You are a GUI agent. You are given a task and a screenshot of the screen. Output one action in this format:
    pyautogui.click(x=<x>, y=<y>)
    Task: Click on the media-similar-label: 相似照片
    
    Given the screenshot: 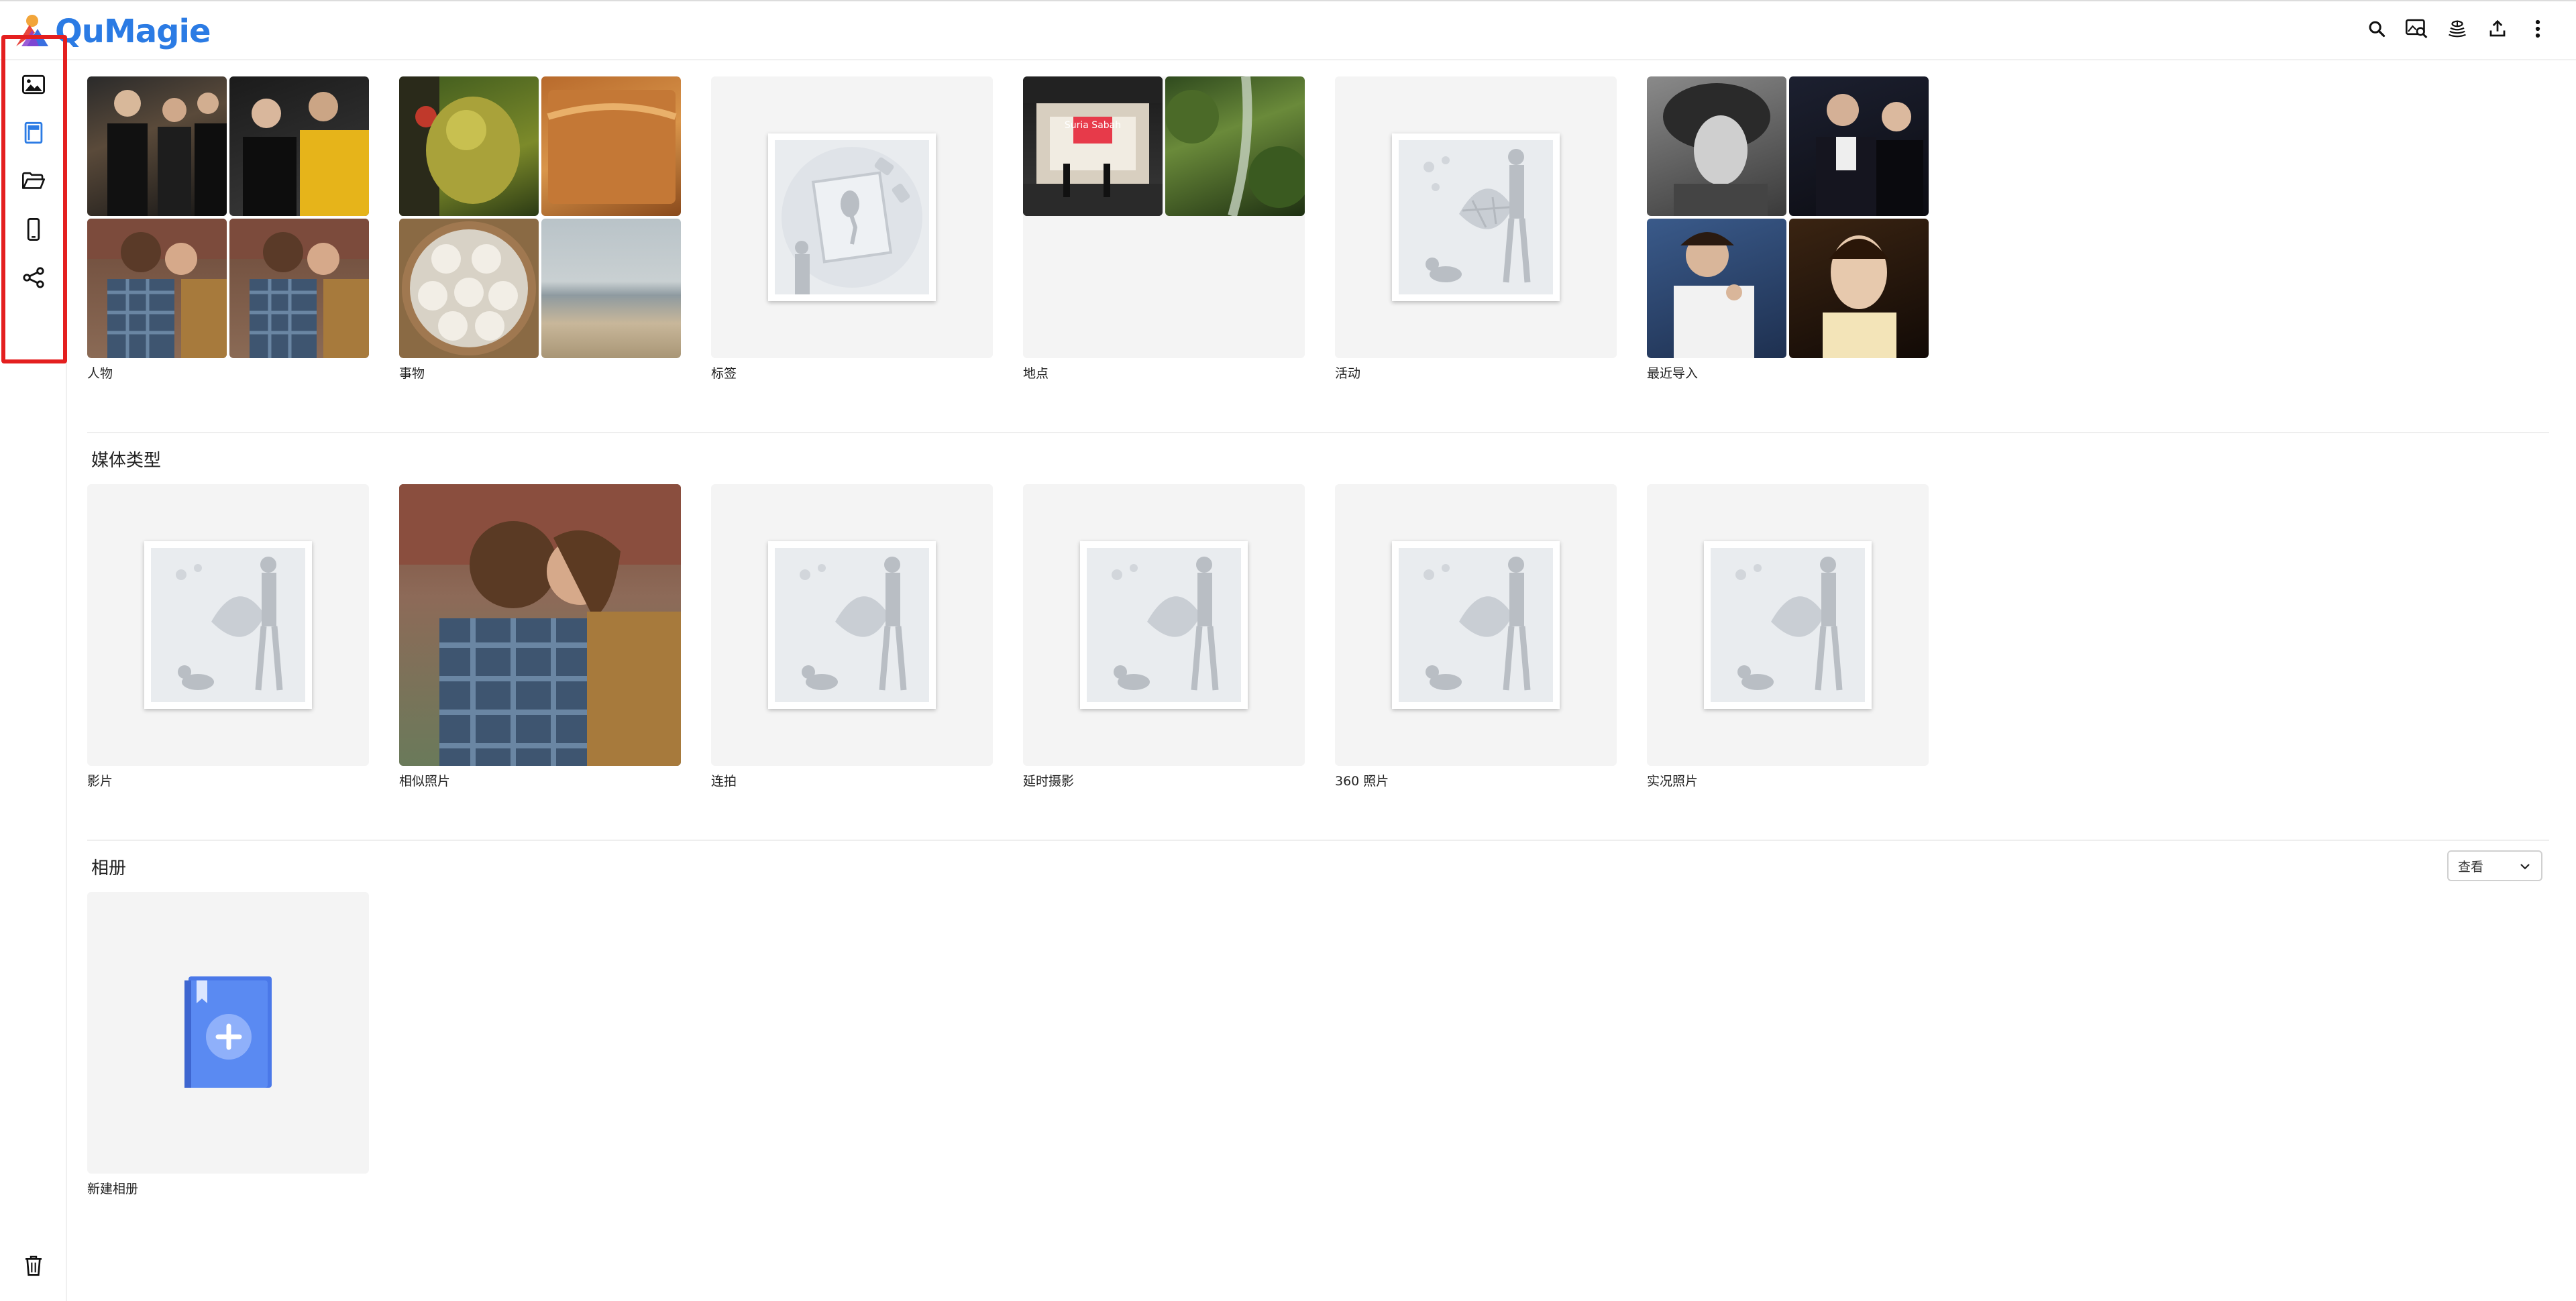 What is the action you would take?
    pyautogui.click(x=425, y=781)
    